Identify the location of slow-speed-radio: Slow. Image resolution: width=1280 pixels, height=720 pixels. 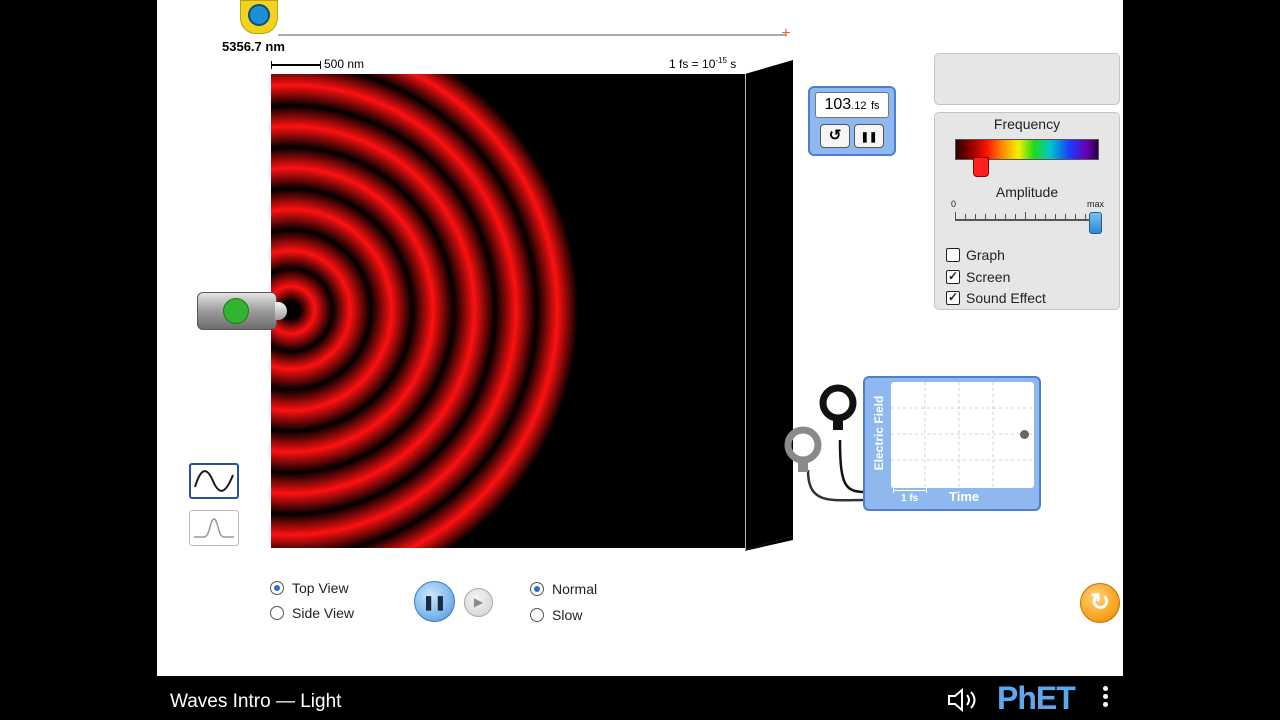
(556, 615).